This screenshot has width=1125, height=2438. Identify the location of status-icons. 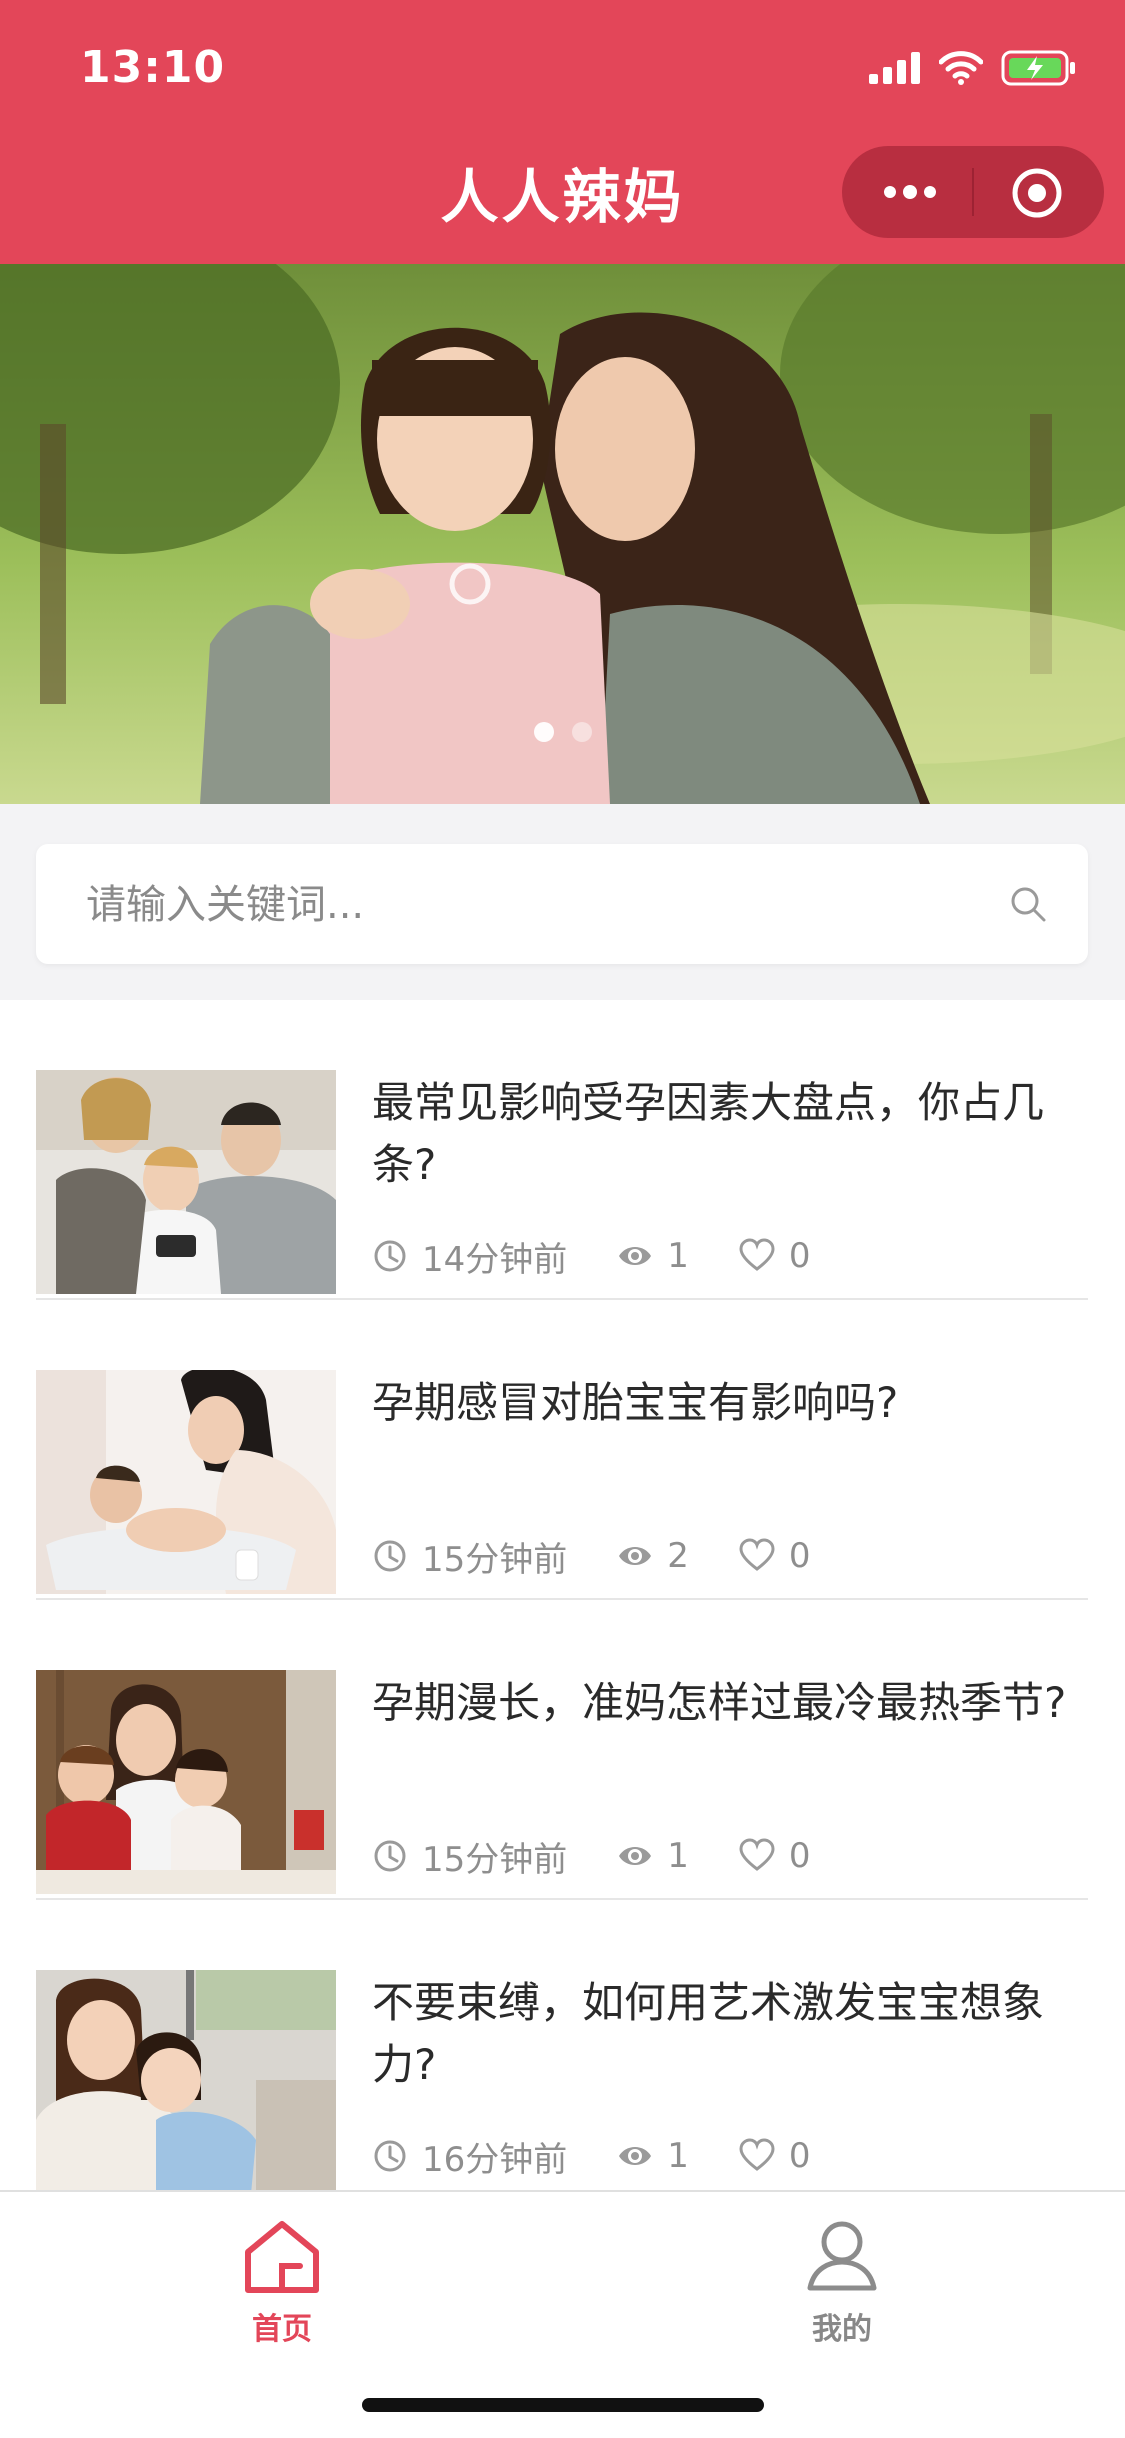
(973, 68).